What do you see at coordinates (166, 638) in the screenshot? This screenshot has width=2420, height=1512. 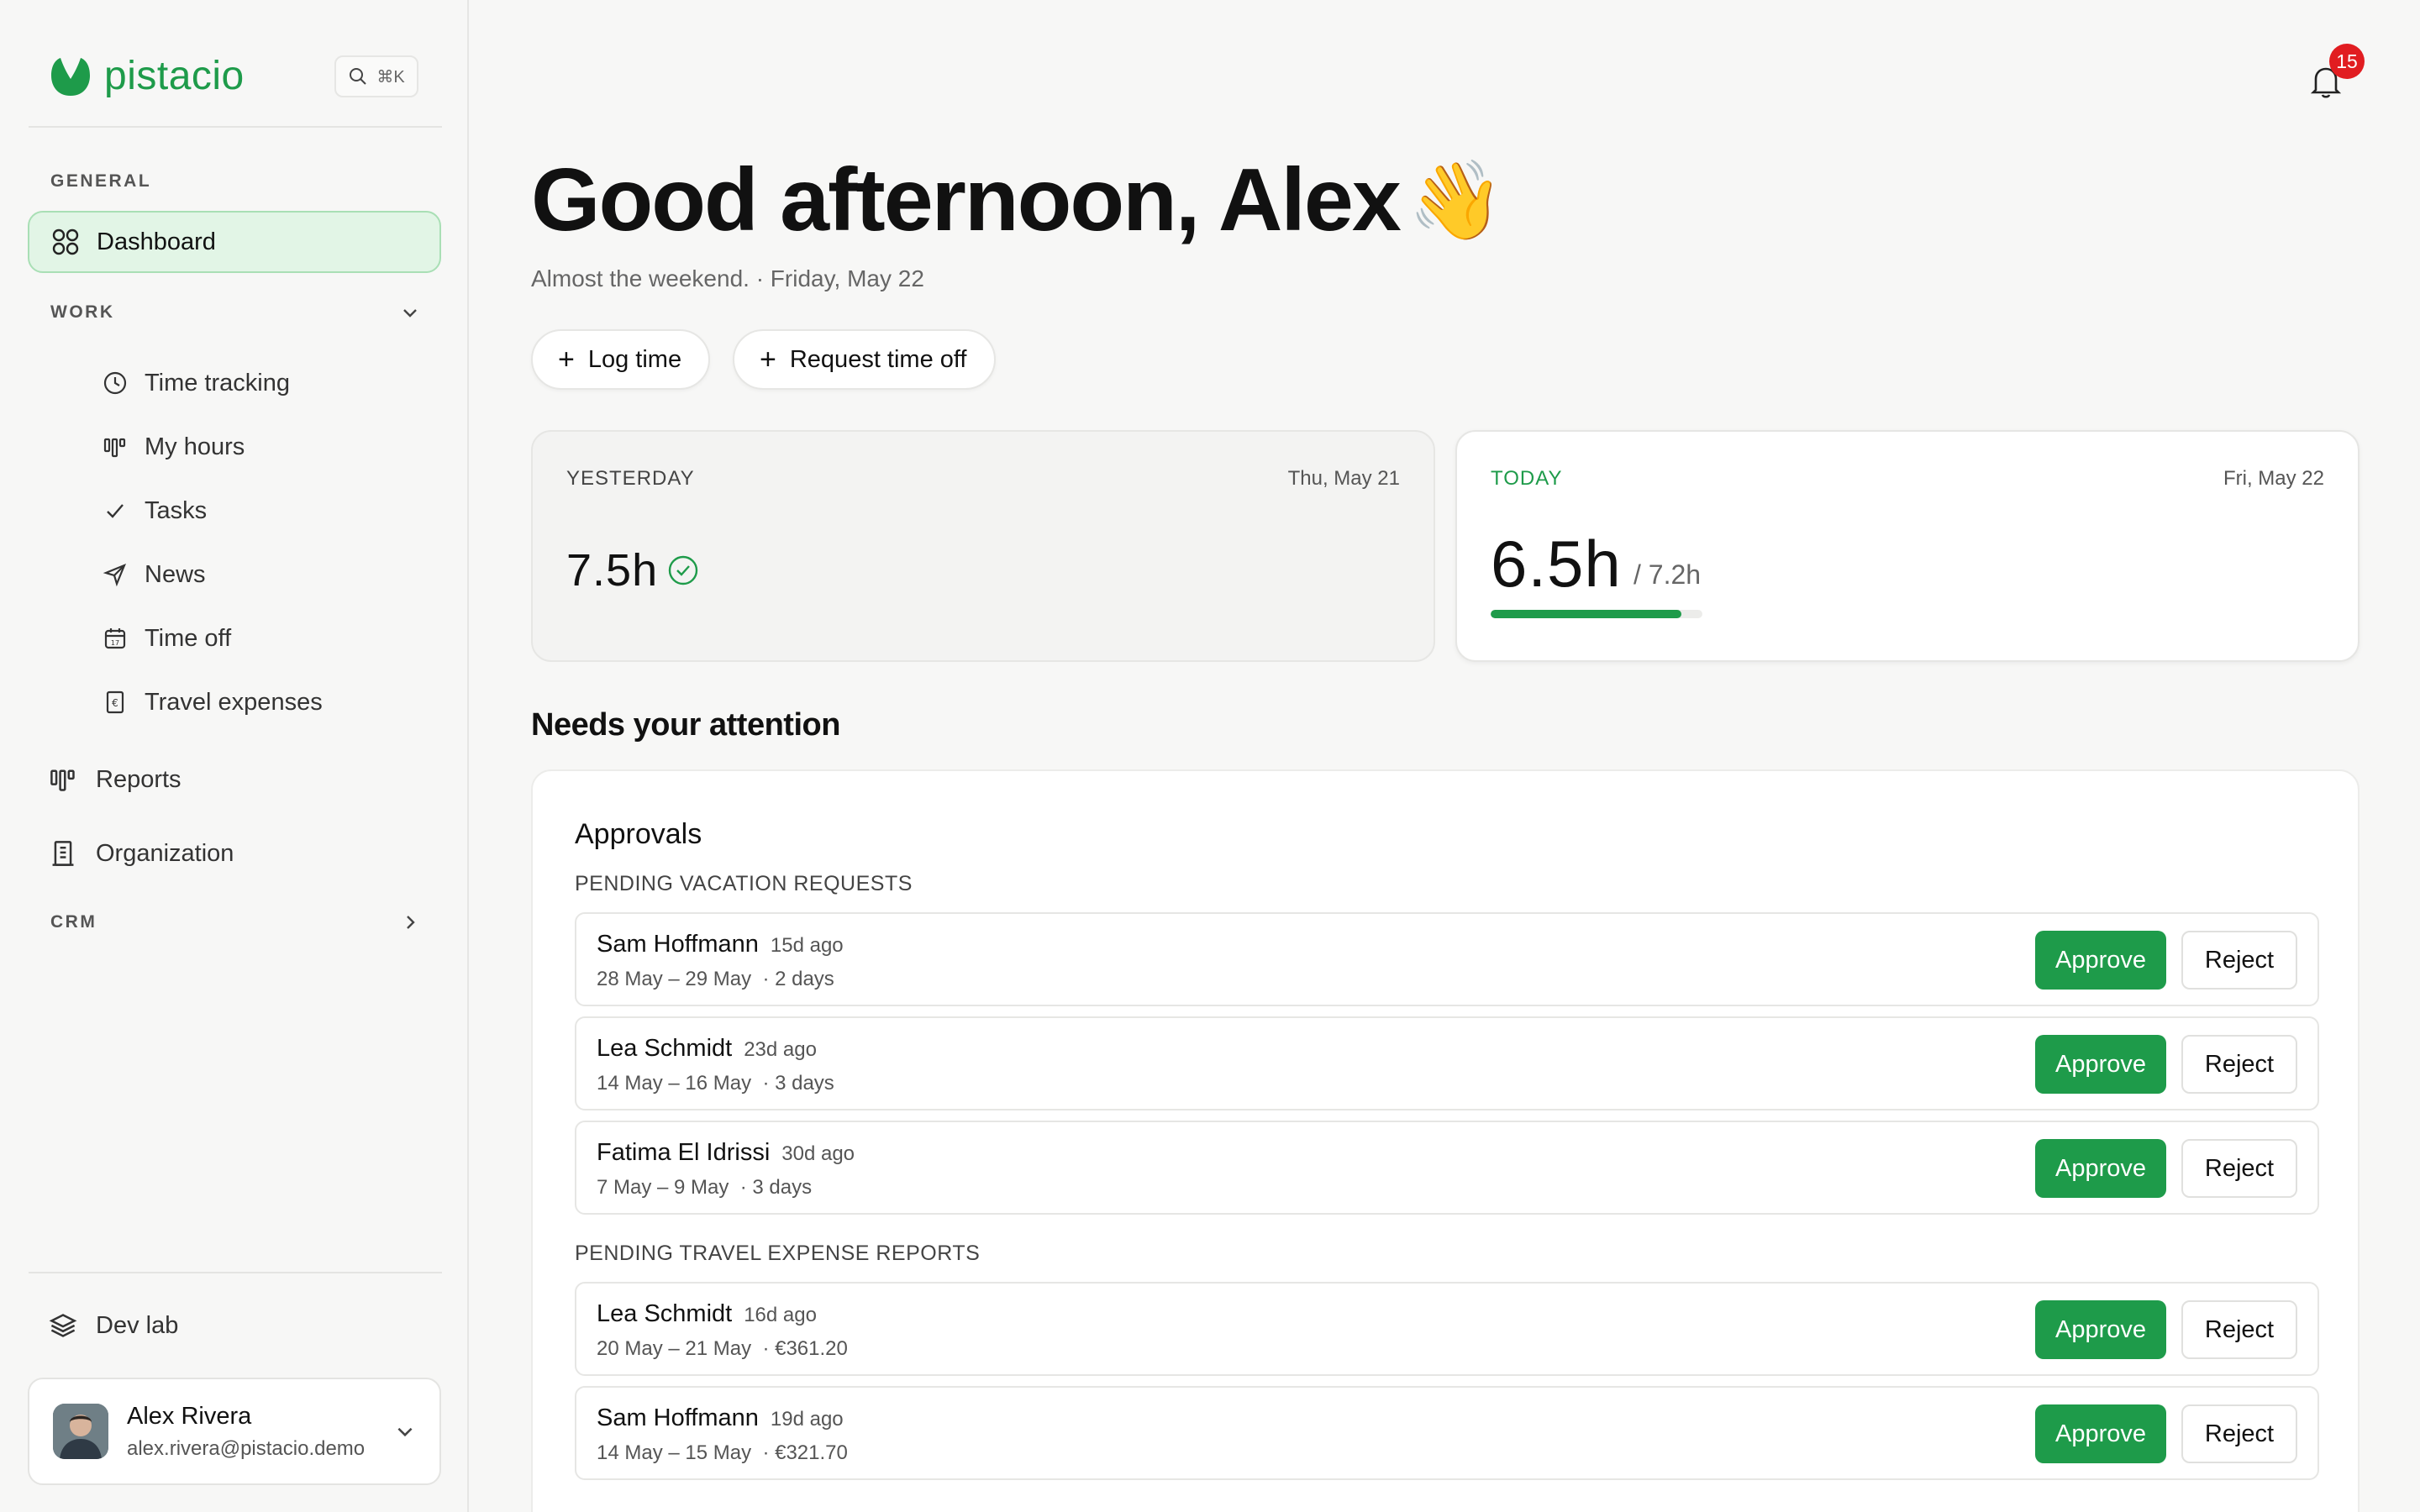 I see `sidebar-item-time-off: 17 Time off` at bounding box center [166, 638].